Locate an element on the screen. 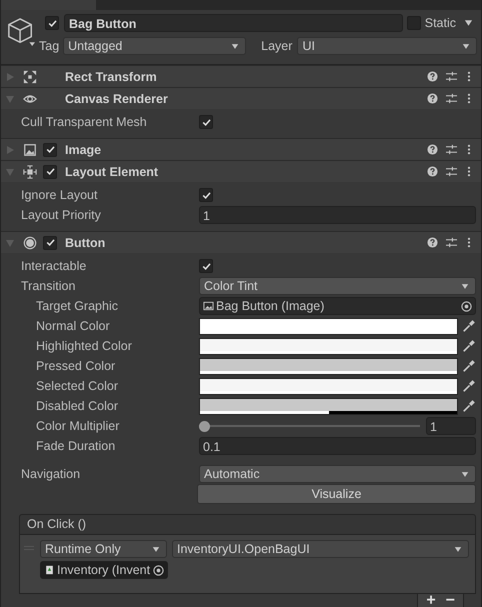 The image size is (482, 607). object-field: Bag Button (Image) is located at coordinates (337, 306).